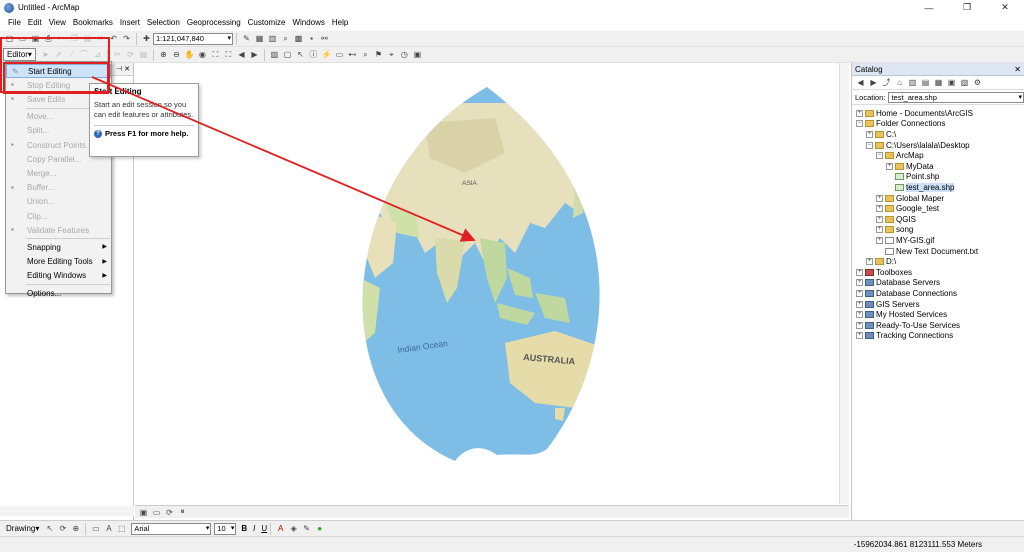 This screenshot has height=552, width=1024. Describe the element at coordinates (951, 82) in the screenshot. I see `catalog-toggle-icon: ▣` at that location.